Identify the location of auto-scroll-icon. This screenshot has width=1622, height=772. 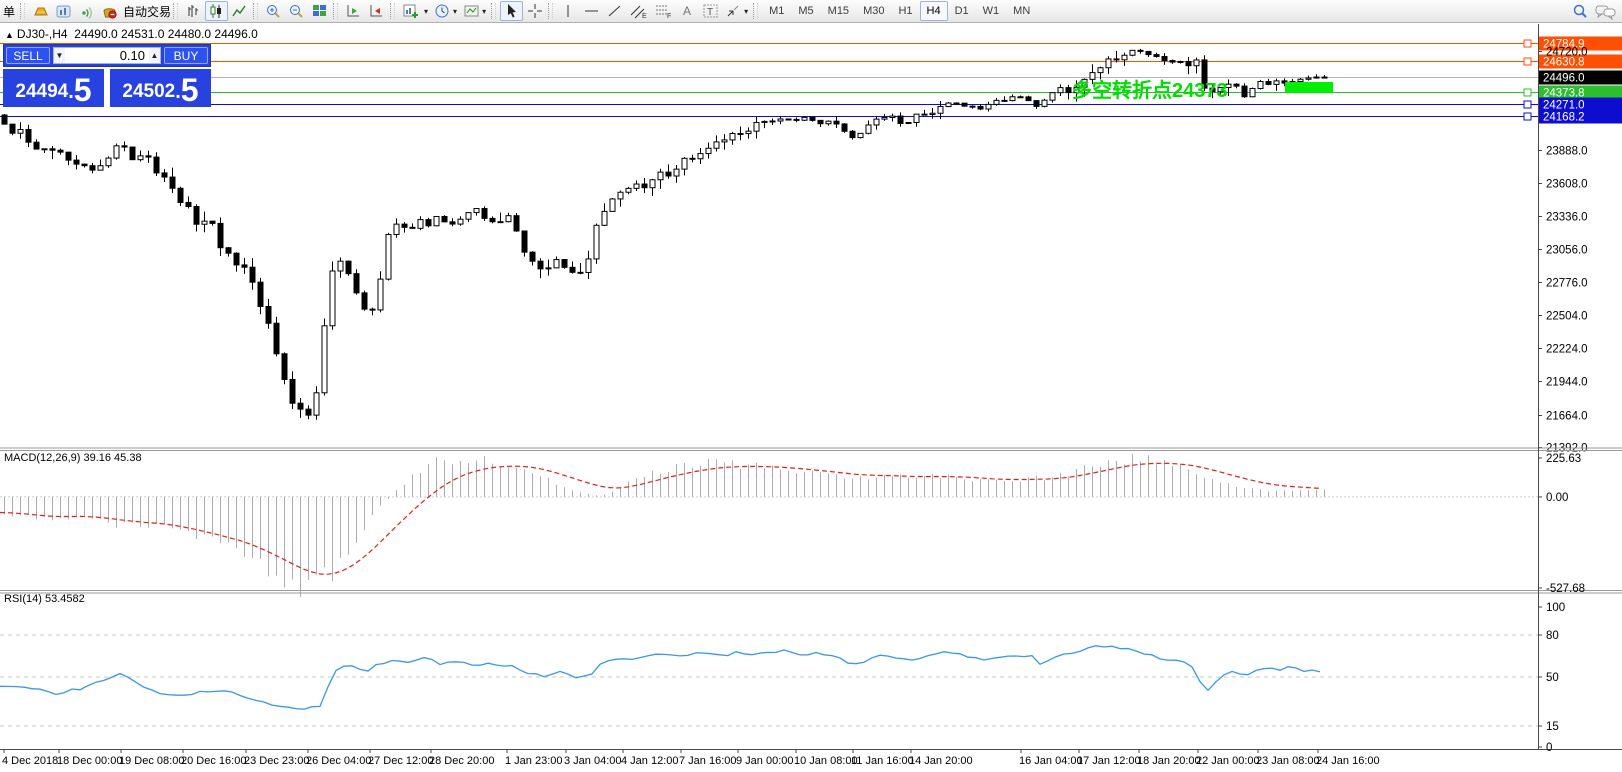
(353, 11).